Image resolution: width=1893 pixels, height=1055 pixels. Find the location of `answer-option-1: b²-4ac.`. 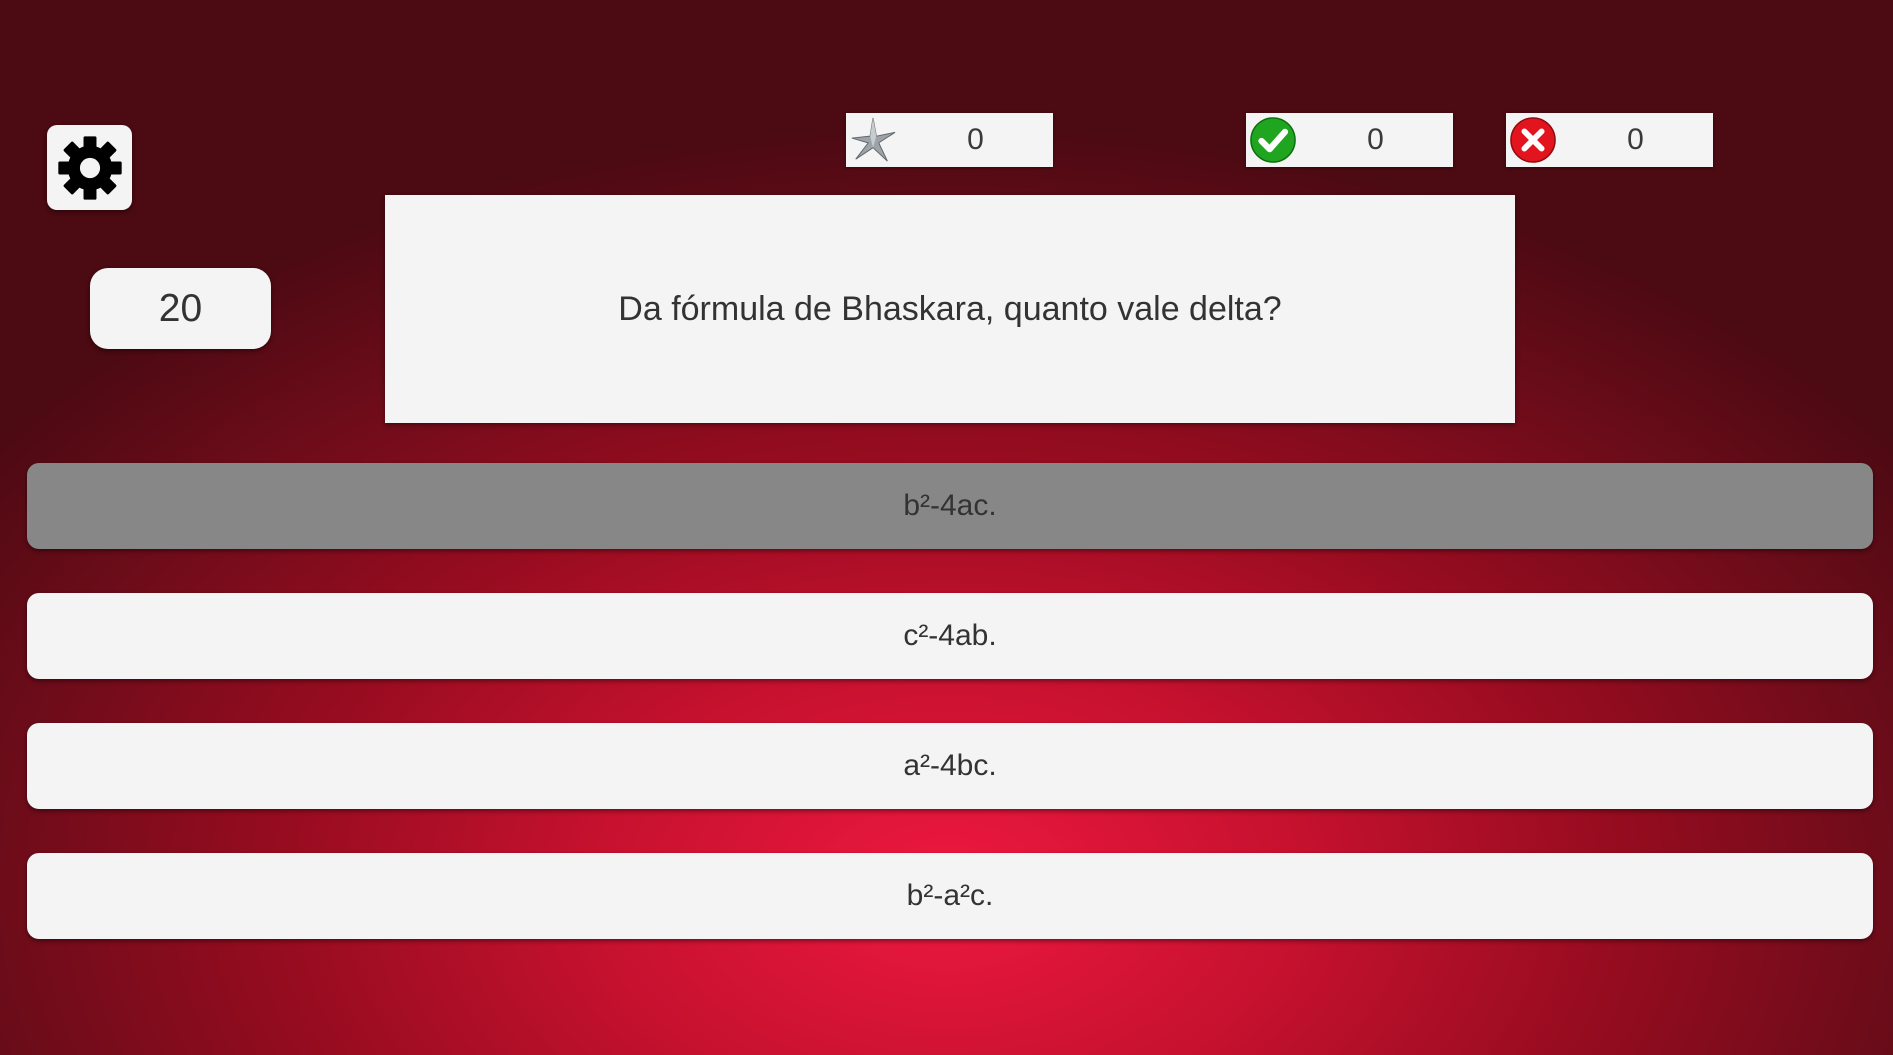

answer-option-1: b²-4ac. is located at coordinates (950, 506).